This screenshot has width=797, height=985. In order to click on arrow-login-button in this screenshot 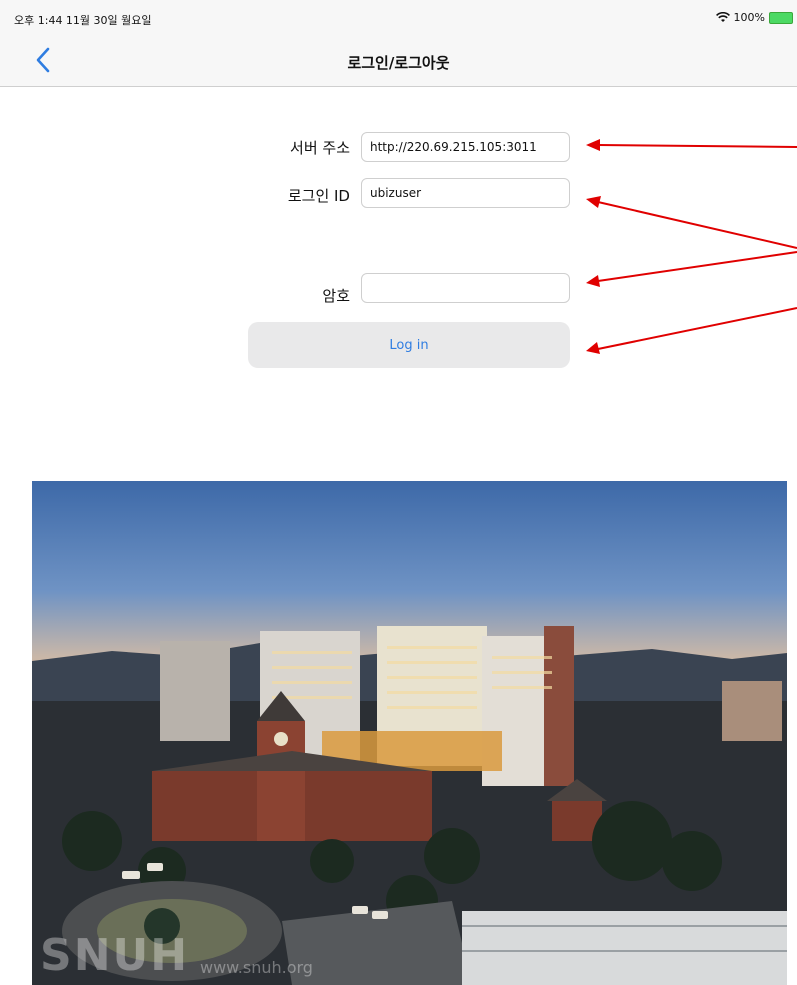, I will do `click(697, 328)`.